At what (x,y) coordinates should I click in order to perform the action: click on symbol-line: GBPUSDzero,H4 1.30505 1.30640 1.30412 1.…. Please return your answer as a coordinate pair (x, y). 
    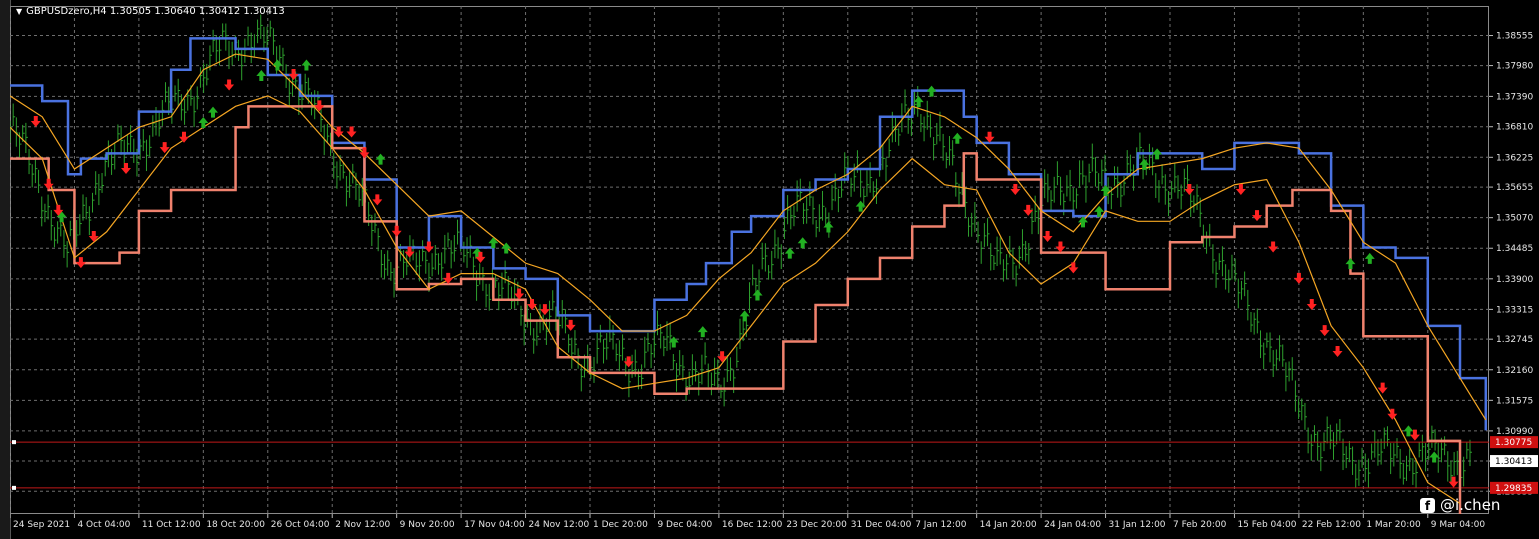
    Looking at the image, I should click on (155, 11).